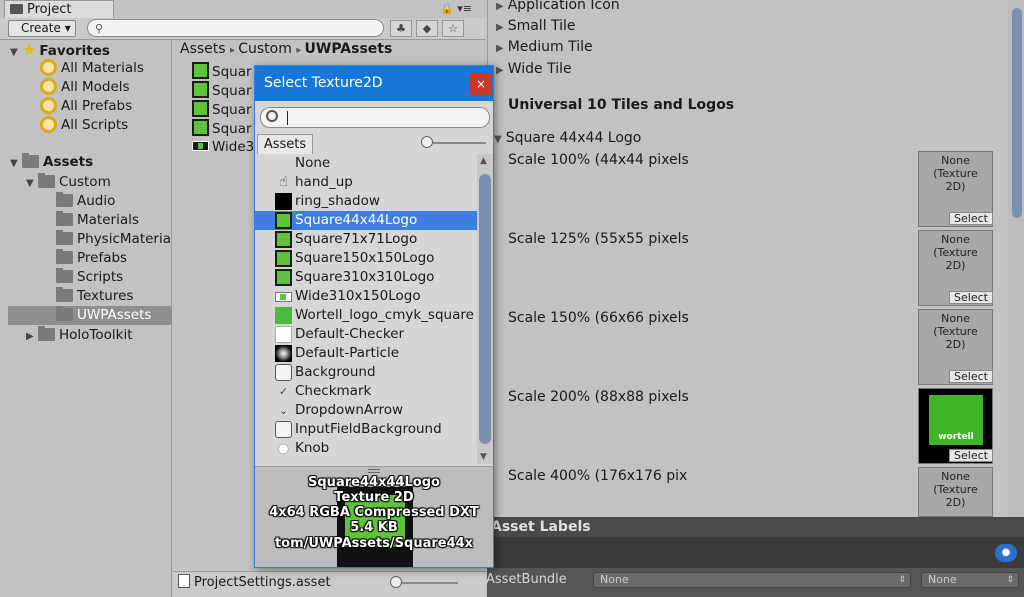  I want to click on list-item: Default-Checker, so click(366, 334).